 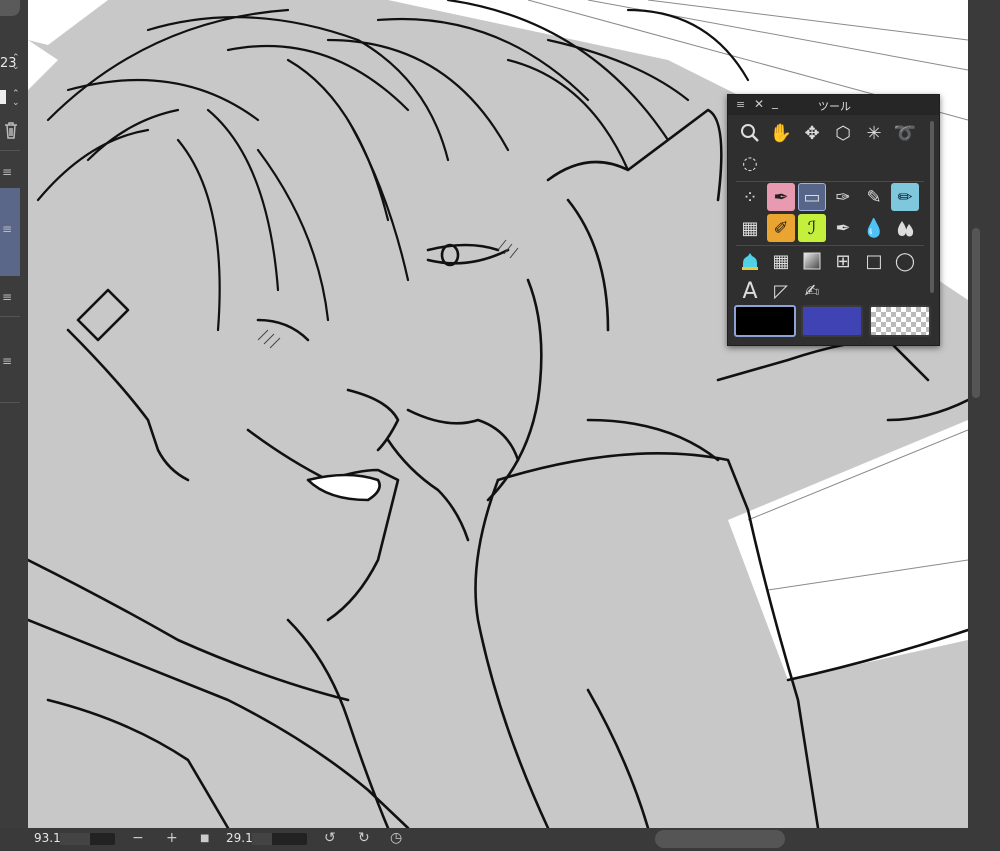 What do you see at coordinates (905, 133) in the screenshot?
I see `lasso-tool-icon: ➰` at bounding box center [905, 133].